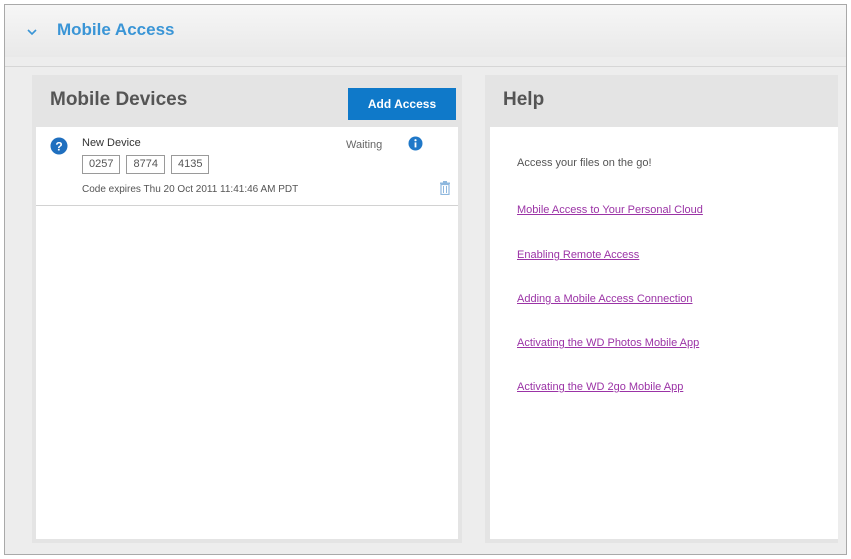 This screenshot has height=559, width=851. I want to click on add-access-button: Add Access, so click(402, 104).